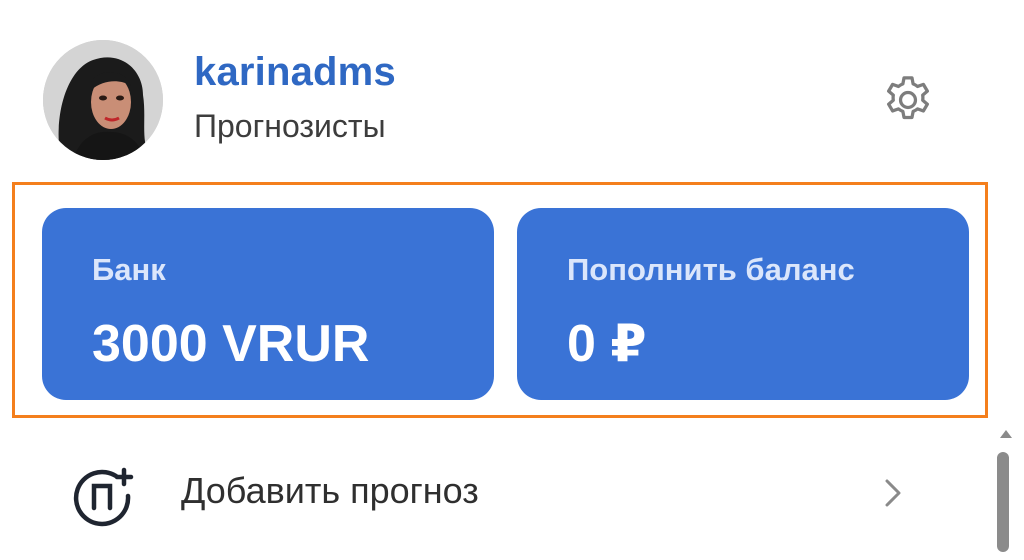  I want to click on avatar-image, so click(103, 100).